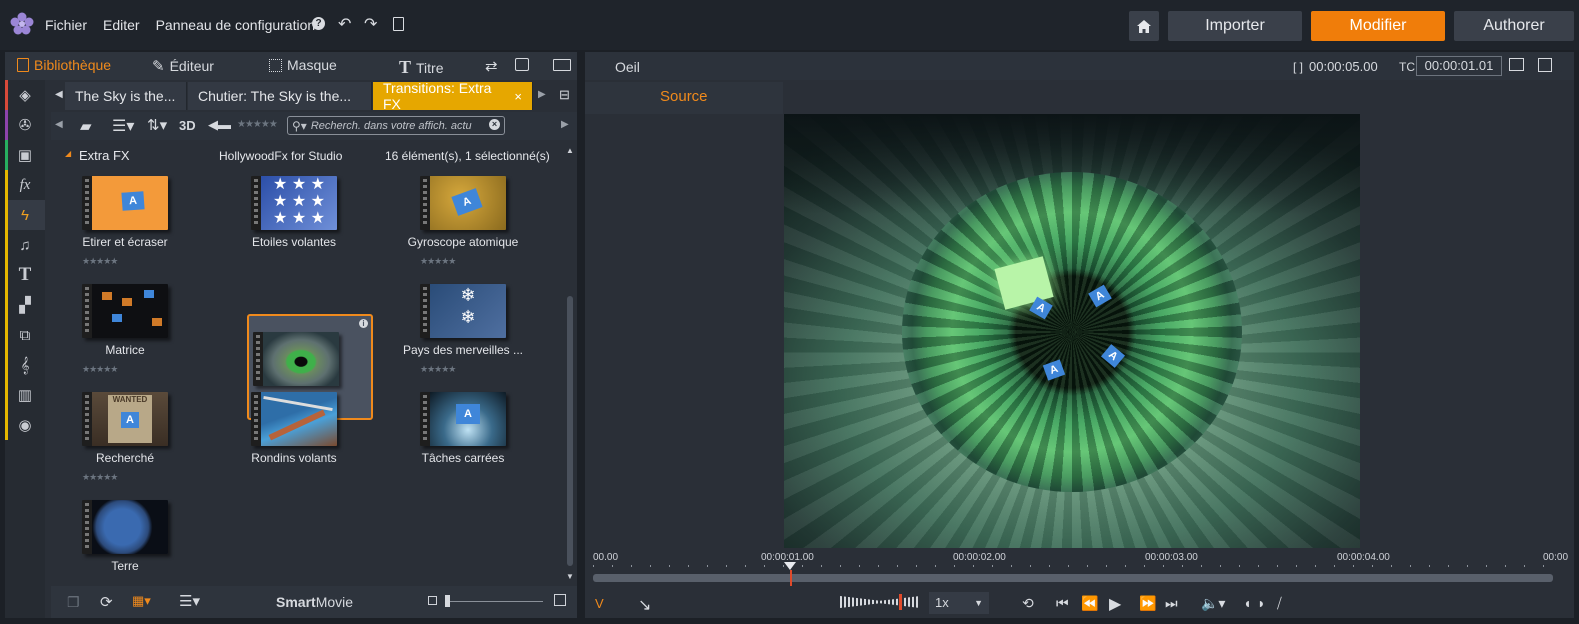 This screenshot has height=624, width=1579. I want to click on rating-filter-stars: ★★★★★, so click(257, 124).